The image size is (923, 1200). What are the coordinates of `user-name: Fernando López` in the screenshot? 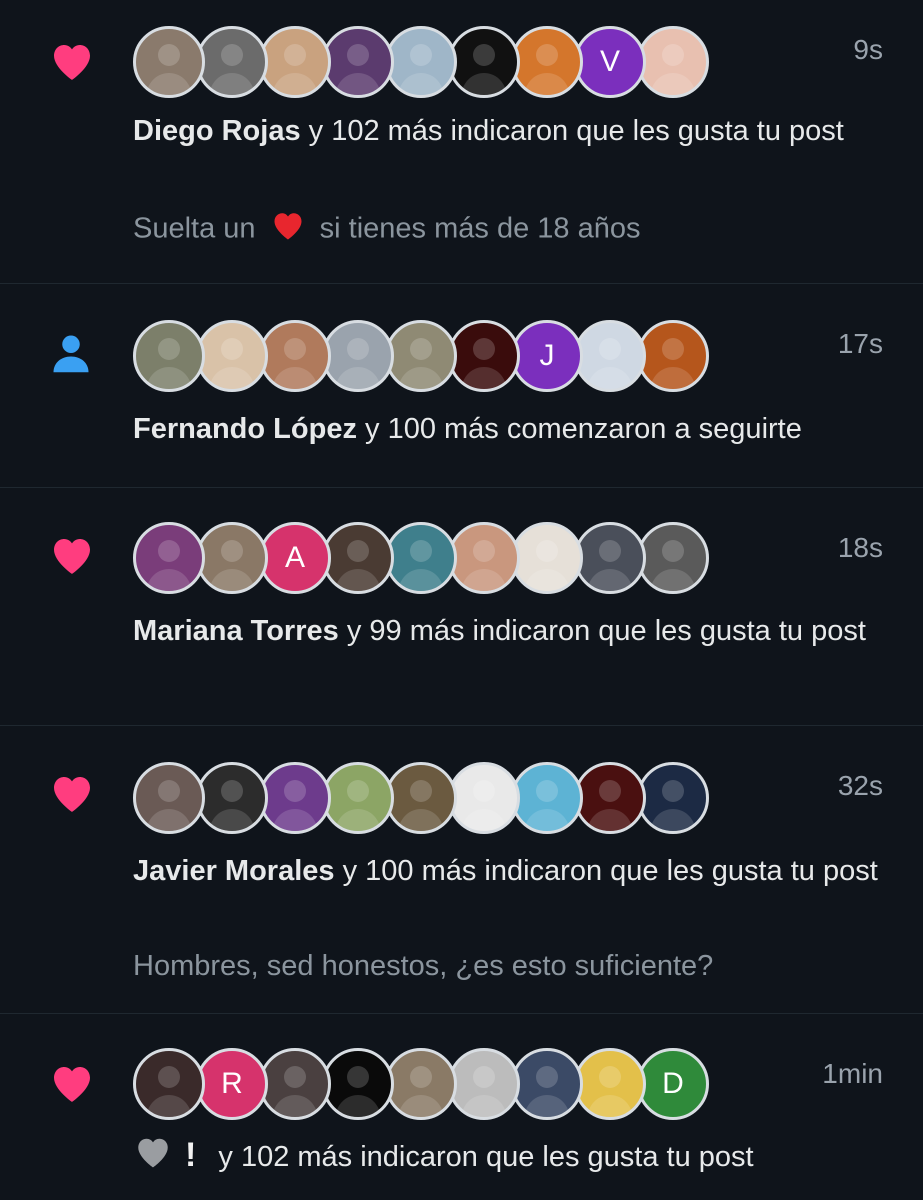 It's located at (245, 429).